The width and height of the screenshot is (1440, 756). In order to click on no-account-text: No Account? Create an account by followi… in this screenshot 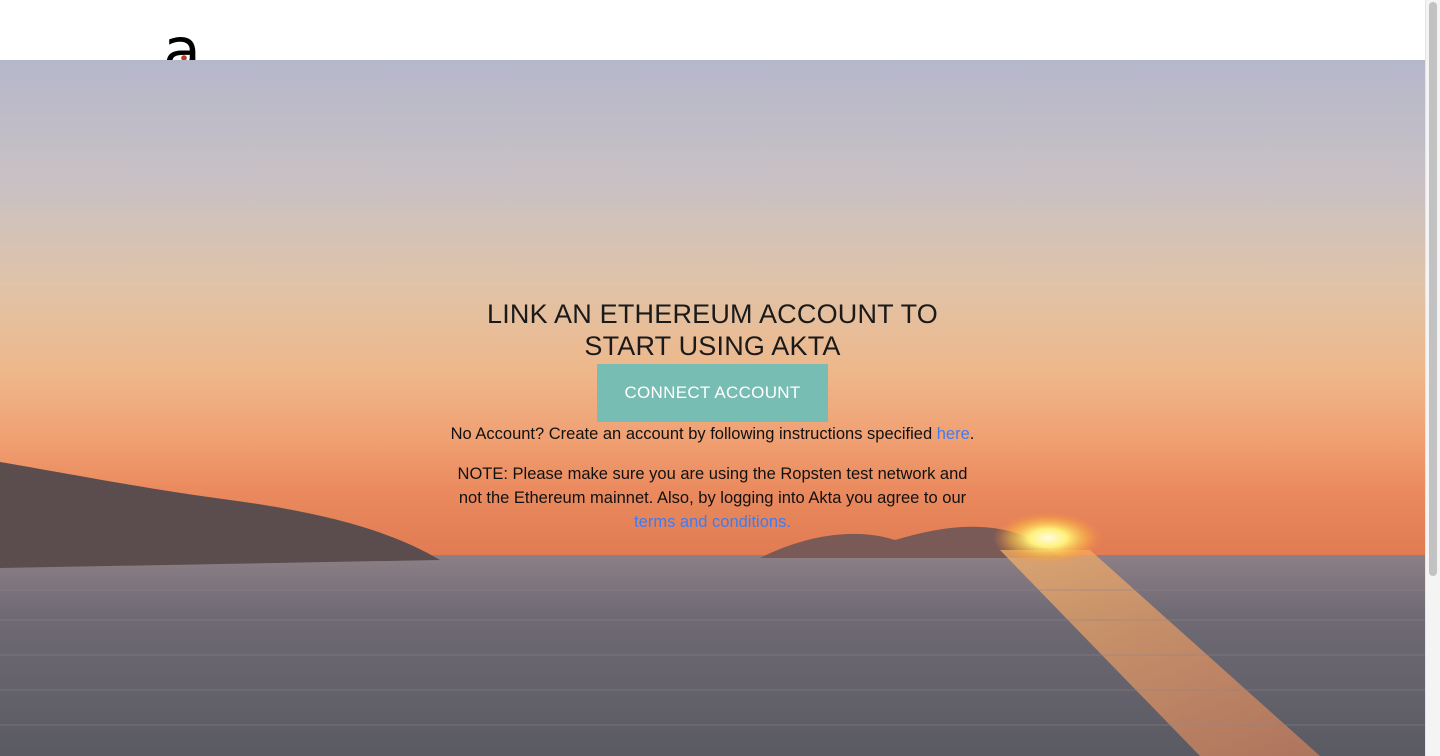, I will do `click(712, 434)`.